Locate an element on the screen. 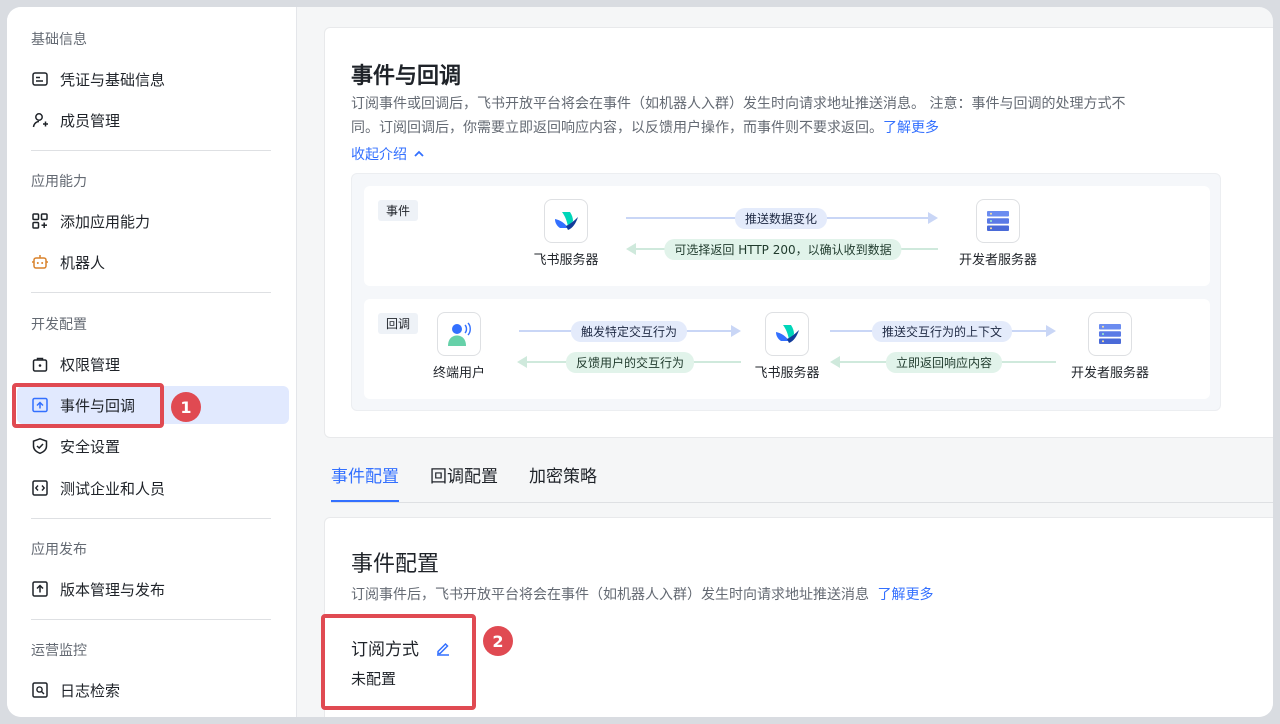  callback-node1-label: 终端用户 is located at coordinates (458, 373).